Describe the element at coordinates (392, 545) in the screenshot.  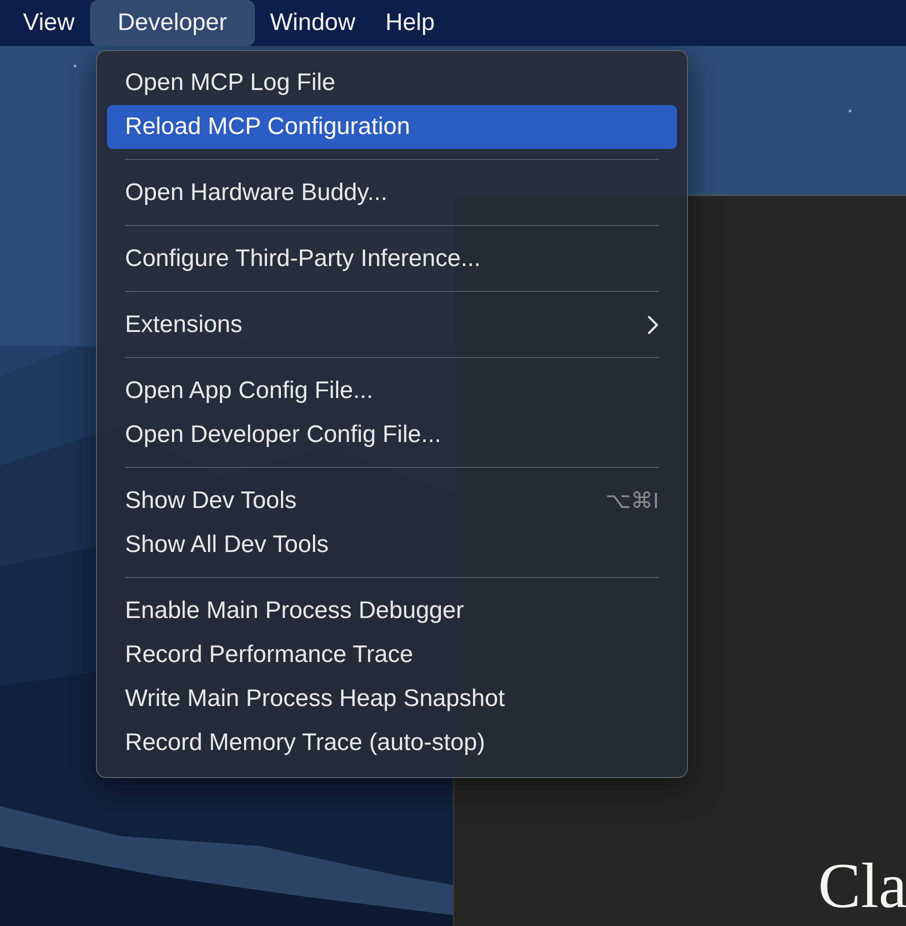
I see `menu-item: Show All Dev Tools` at that location.